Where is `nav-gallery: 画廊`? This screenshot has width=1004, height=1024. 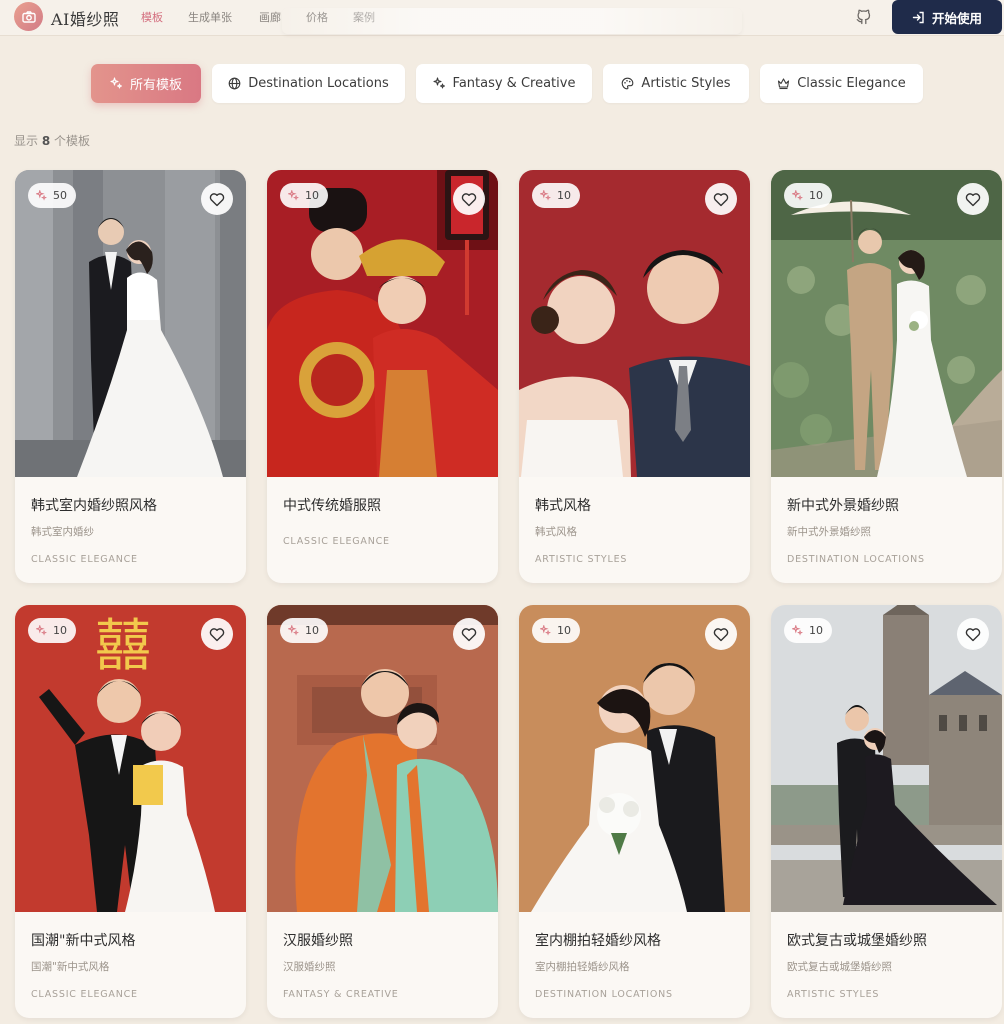 nav-gallery: 画廊 is located at coordinates (270, 17).